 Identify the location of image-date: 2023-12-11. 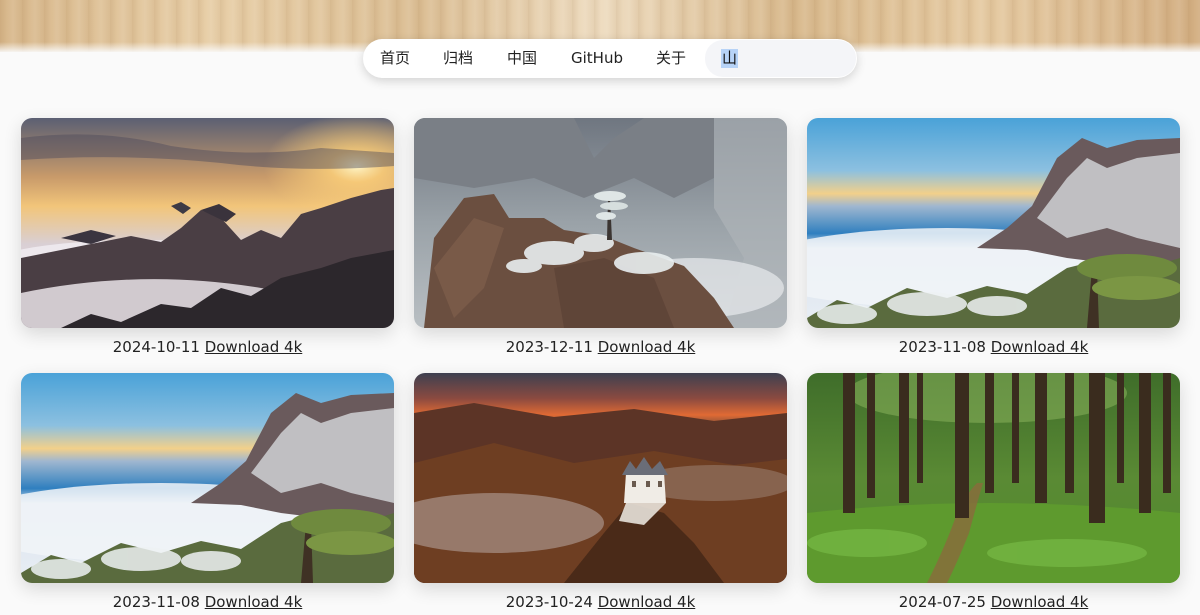
(549, 347).